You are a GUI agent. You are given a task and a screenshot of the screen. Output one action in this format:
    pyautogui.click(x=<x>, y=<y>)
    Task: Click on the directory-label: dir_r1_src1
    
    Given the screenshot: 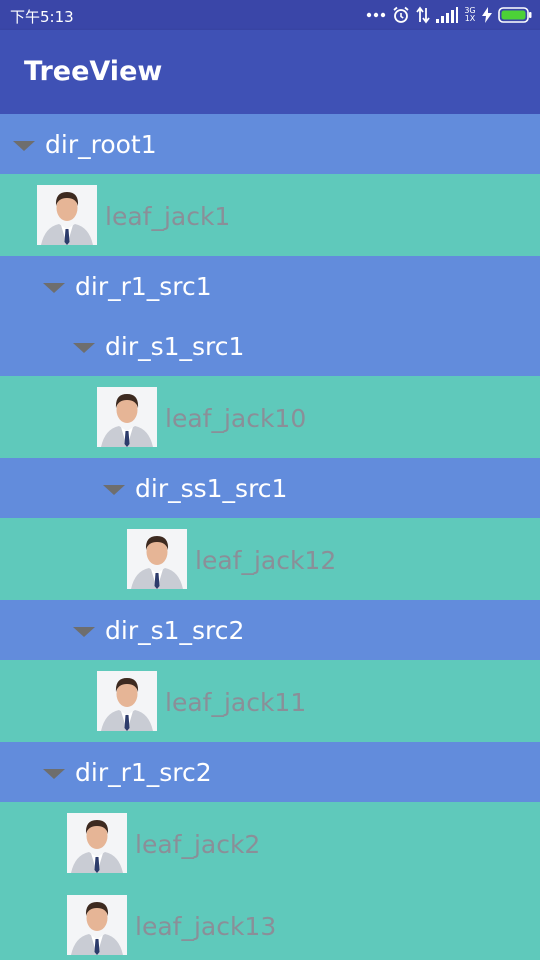 What is the action you would take?
    pyautogui.click(x=143, y=286)
    